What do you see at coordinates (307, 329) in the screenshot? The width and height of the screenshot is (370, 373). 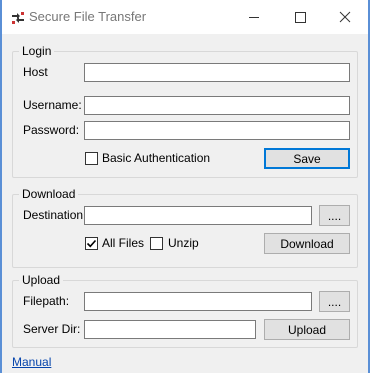 I see `upload-button: Upload` at bounding box center [307, 329].